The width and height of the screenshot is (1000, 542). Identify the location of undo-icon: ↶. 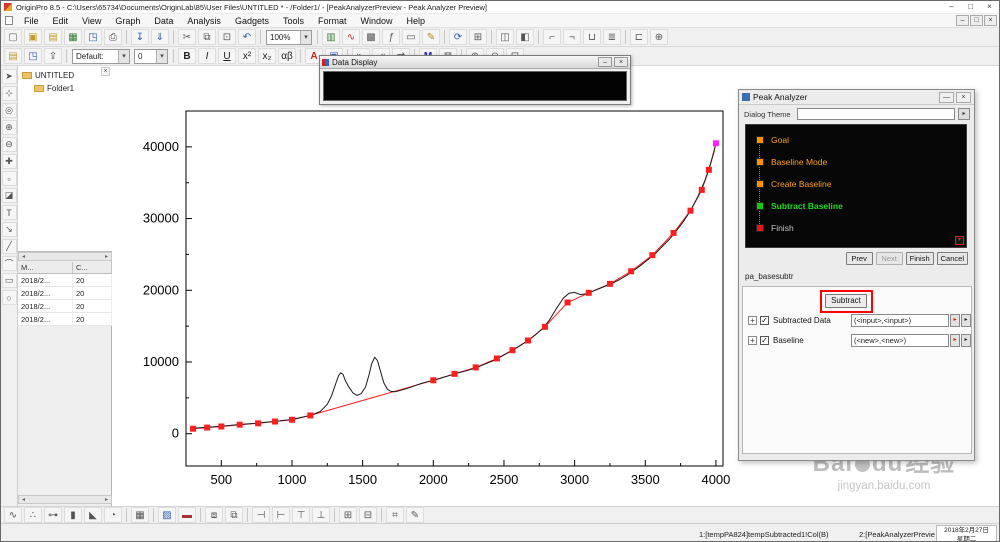
(247, 37).